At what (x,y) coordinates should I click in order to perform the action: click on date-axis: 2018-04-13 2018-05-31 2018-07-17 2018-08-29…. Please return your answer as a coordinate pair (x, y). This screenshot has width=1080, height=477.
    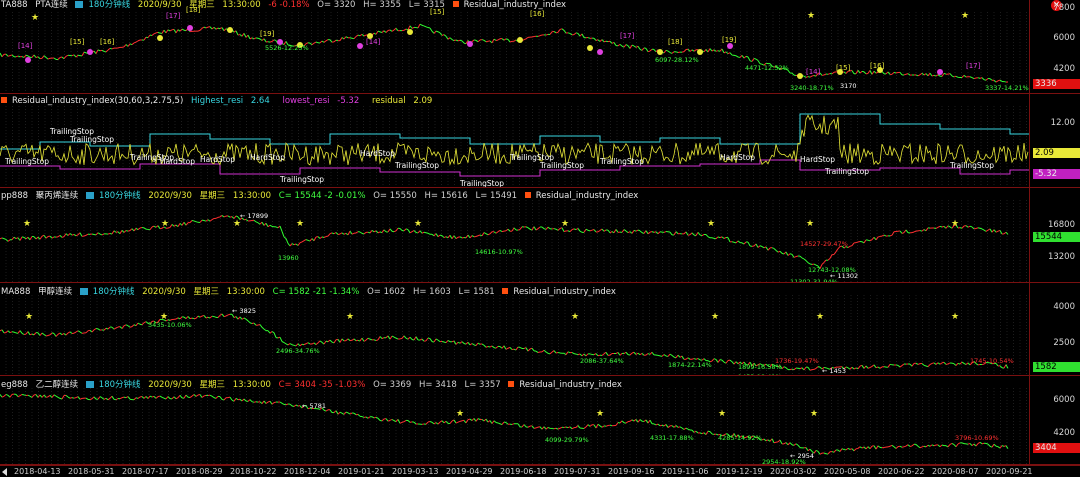
    Looking at the image, I should click on (540, 471).